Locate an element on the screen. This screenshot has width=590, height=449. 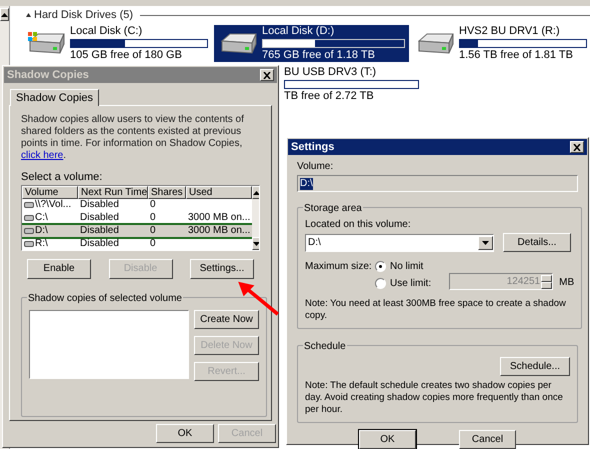
drive-tile: Local Disk (C:) 105 GB free of 180 GB is located at coordinates (117, 43).